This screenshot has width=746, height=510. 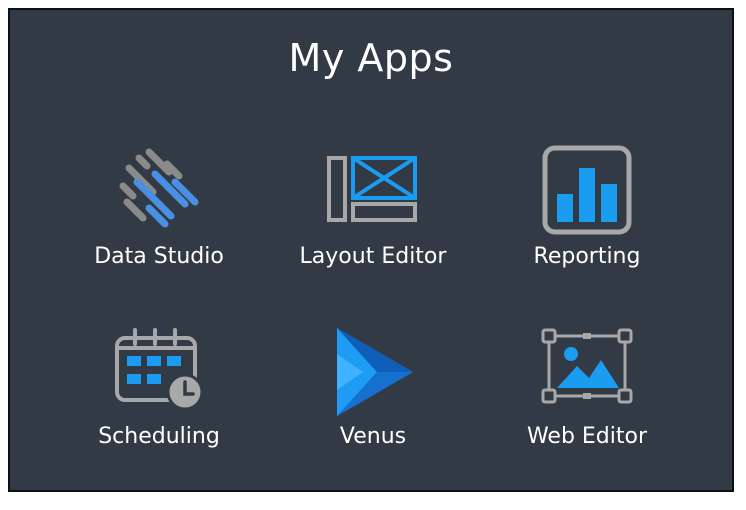 What do you see at coordinates (373, 192) in the screenshot?
I see `layout-editor-icon` at bounding box center [373, 192].